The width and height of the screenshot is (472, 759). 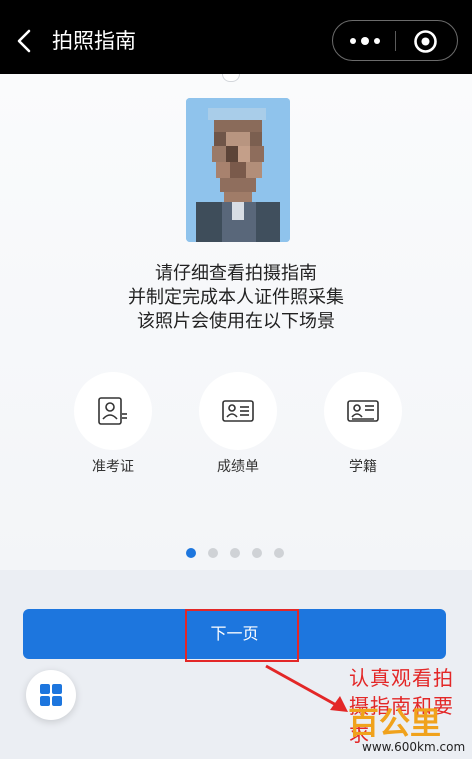 I want to click on scene-label: 学籍, so click(x=363, y=467).